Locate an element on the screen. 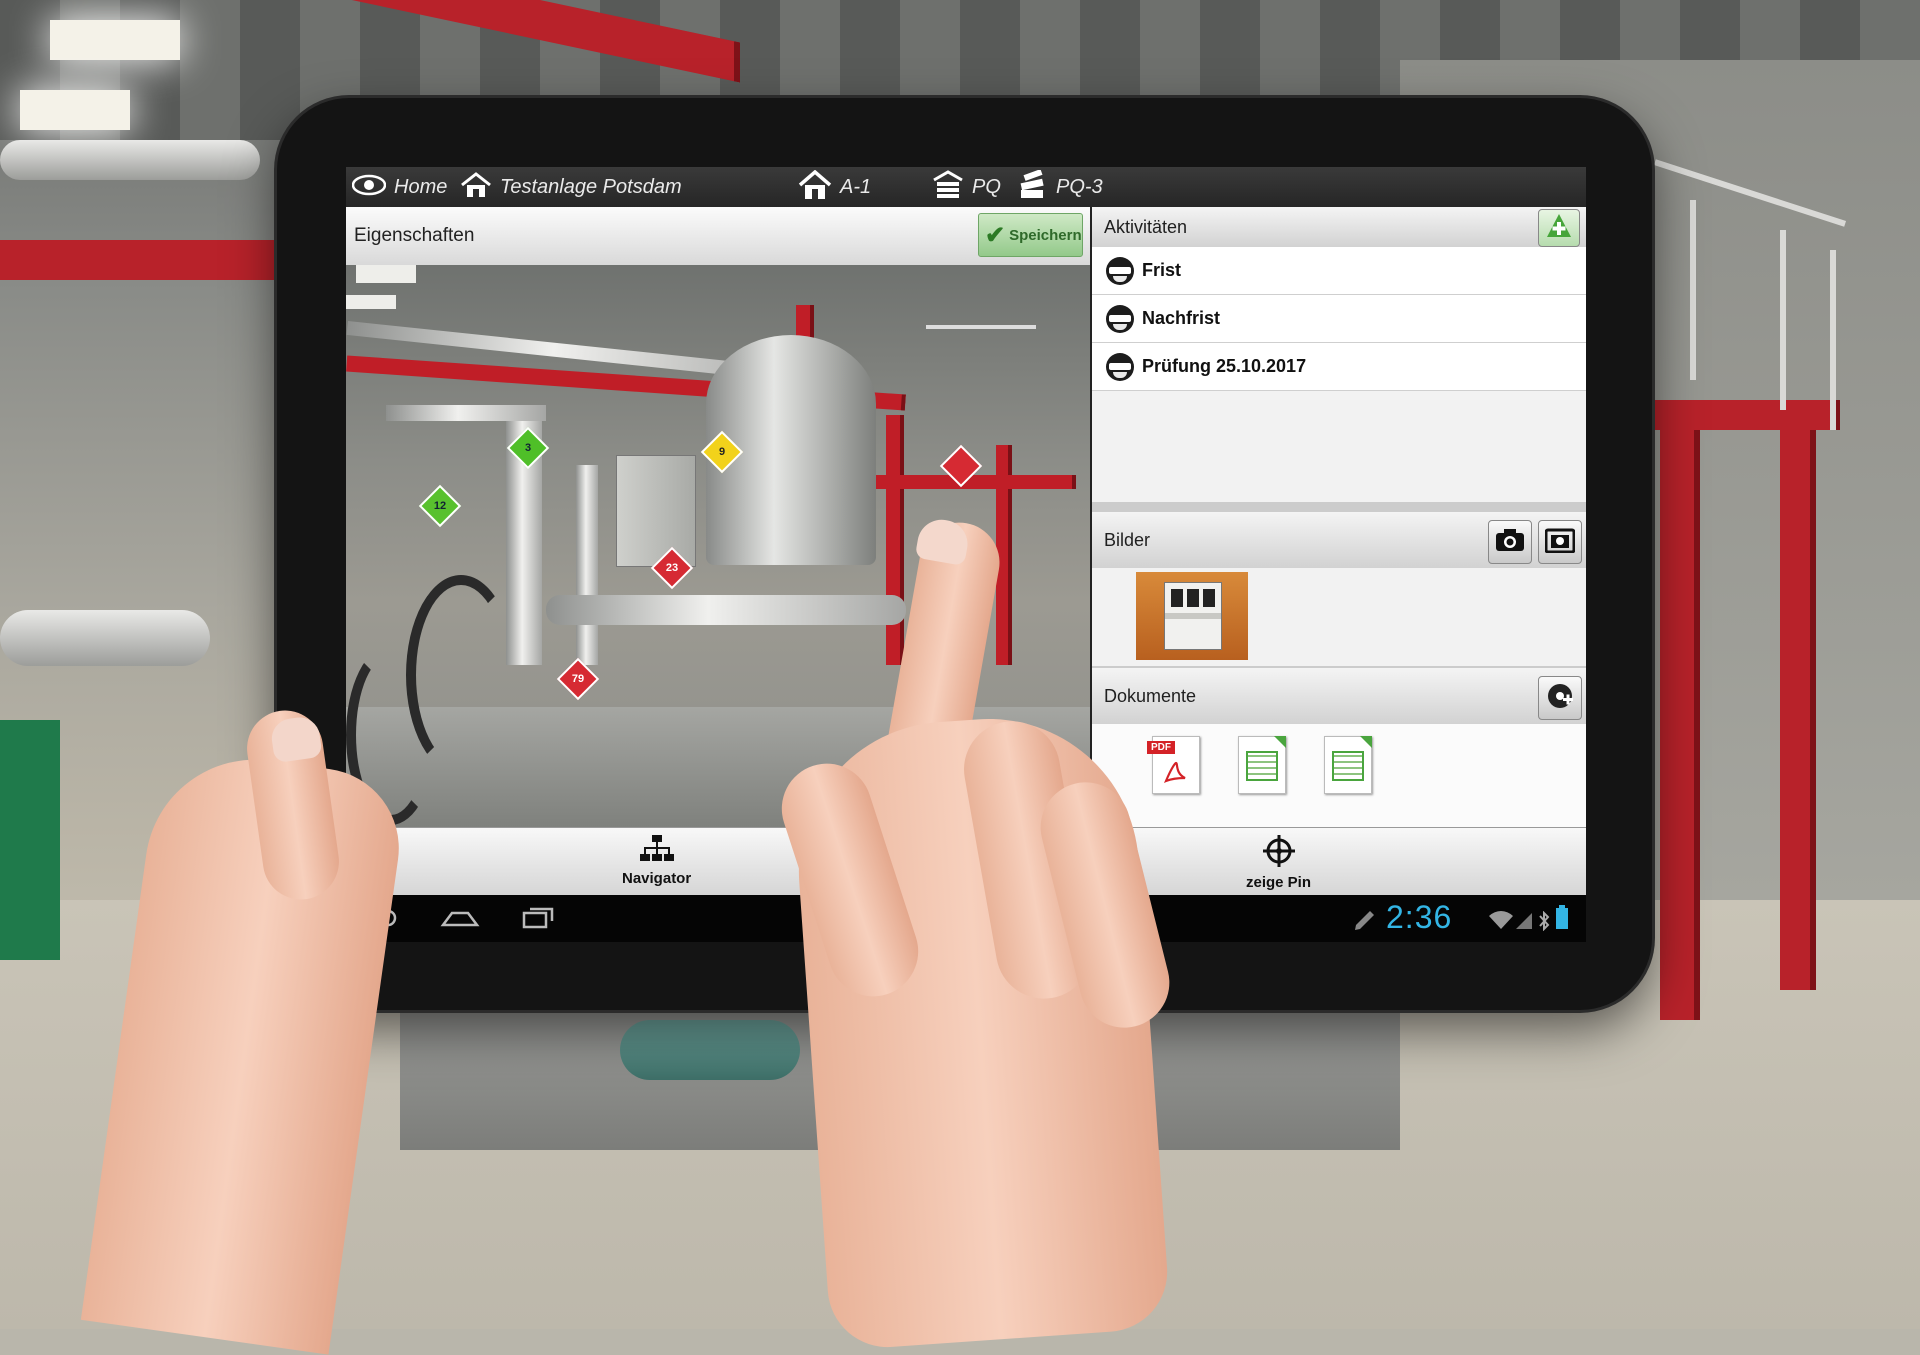 The image size is (1920, 1355). images-list is located at coordinates (1339, 617).